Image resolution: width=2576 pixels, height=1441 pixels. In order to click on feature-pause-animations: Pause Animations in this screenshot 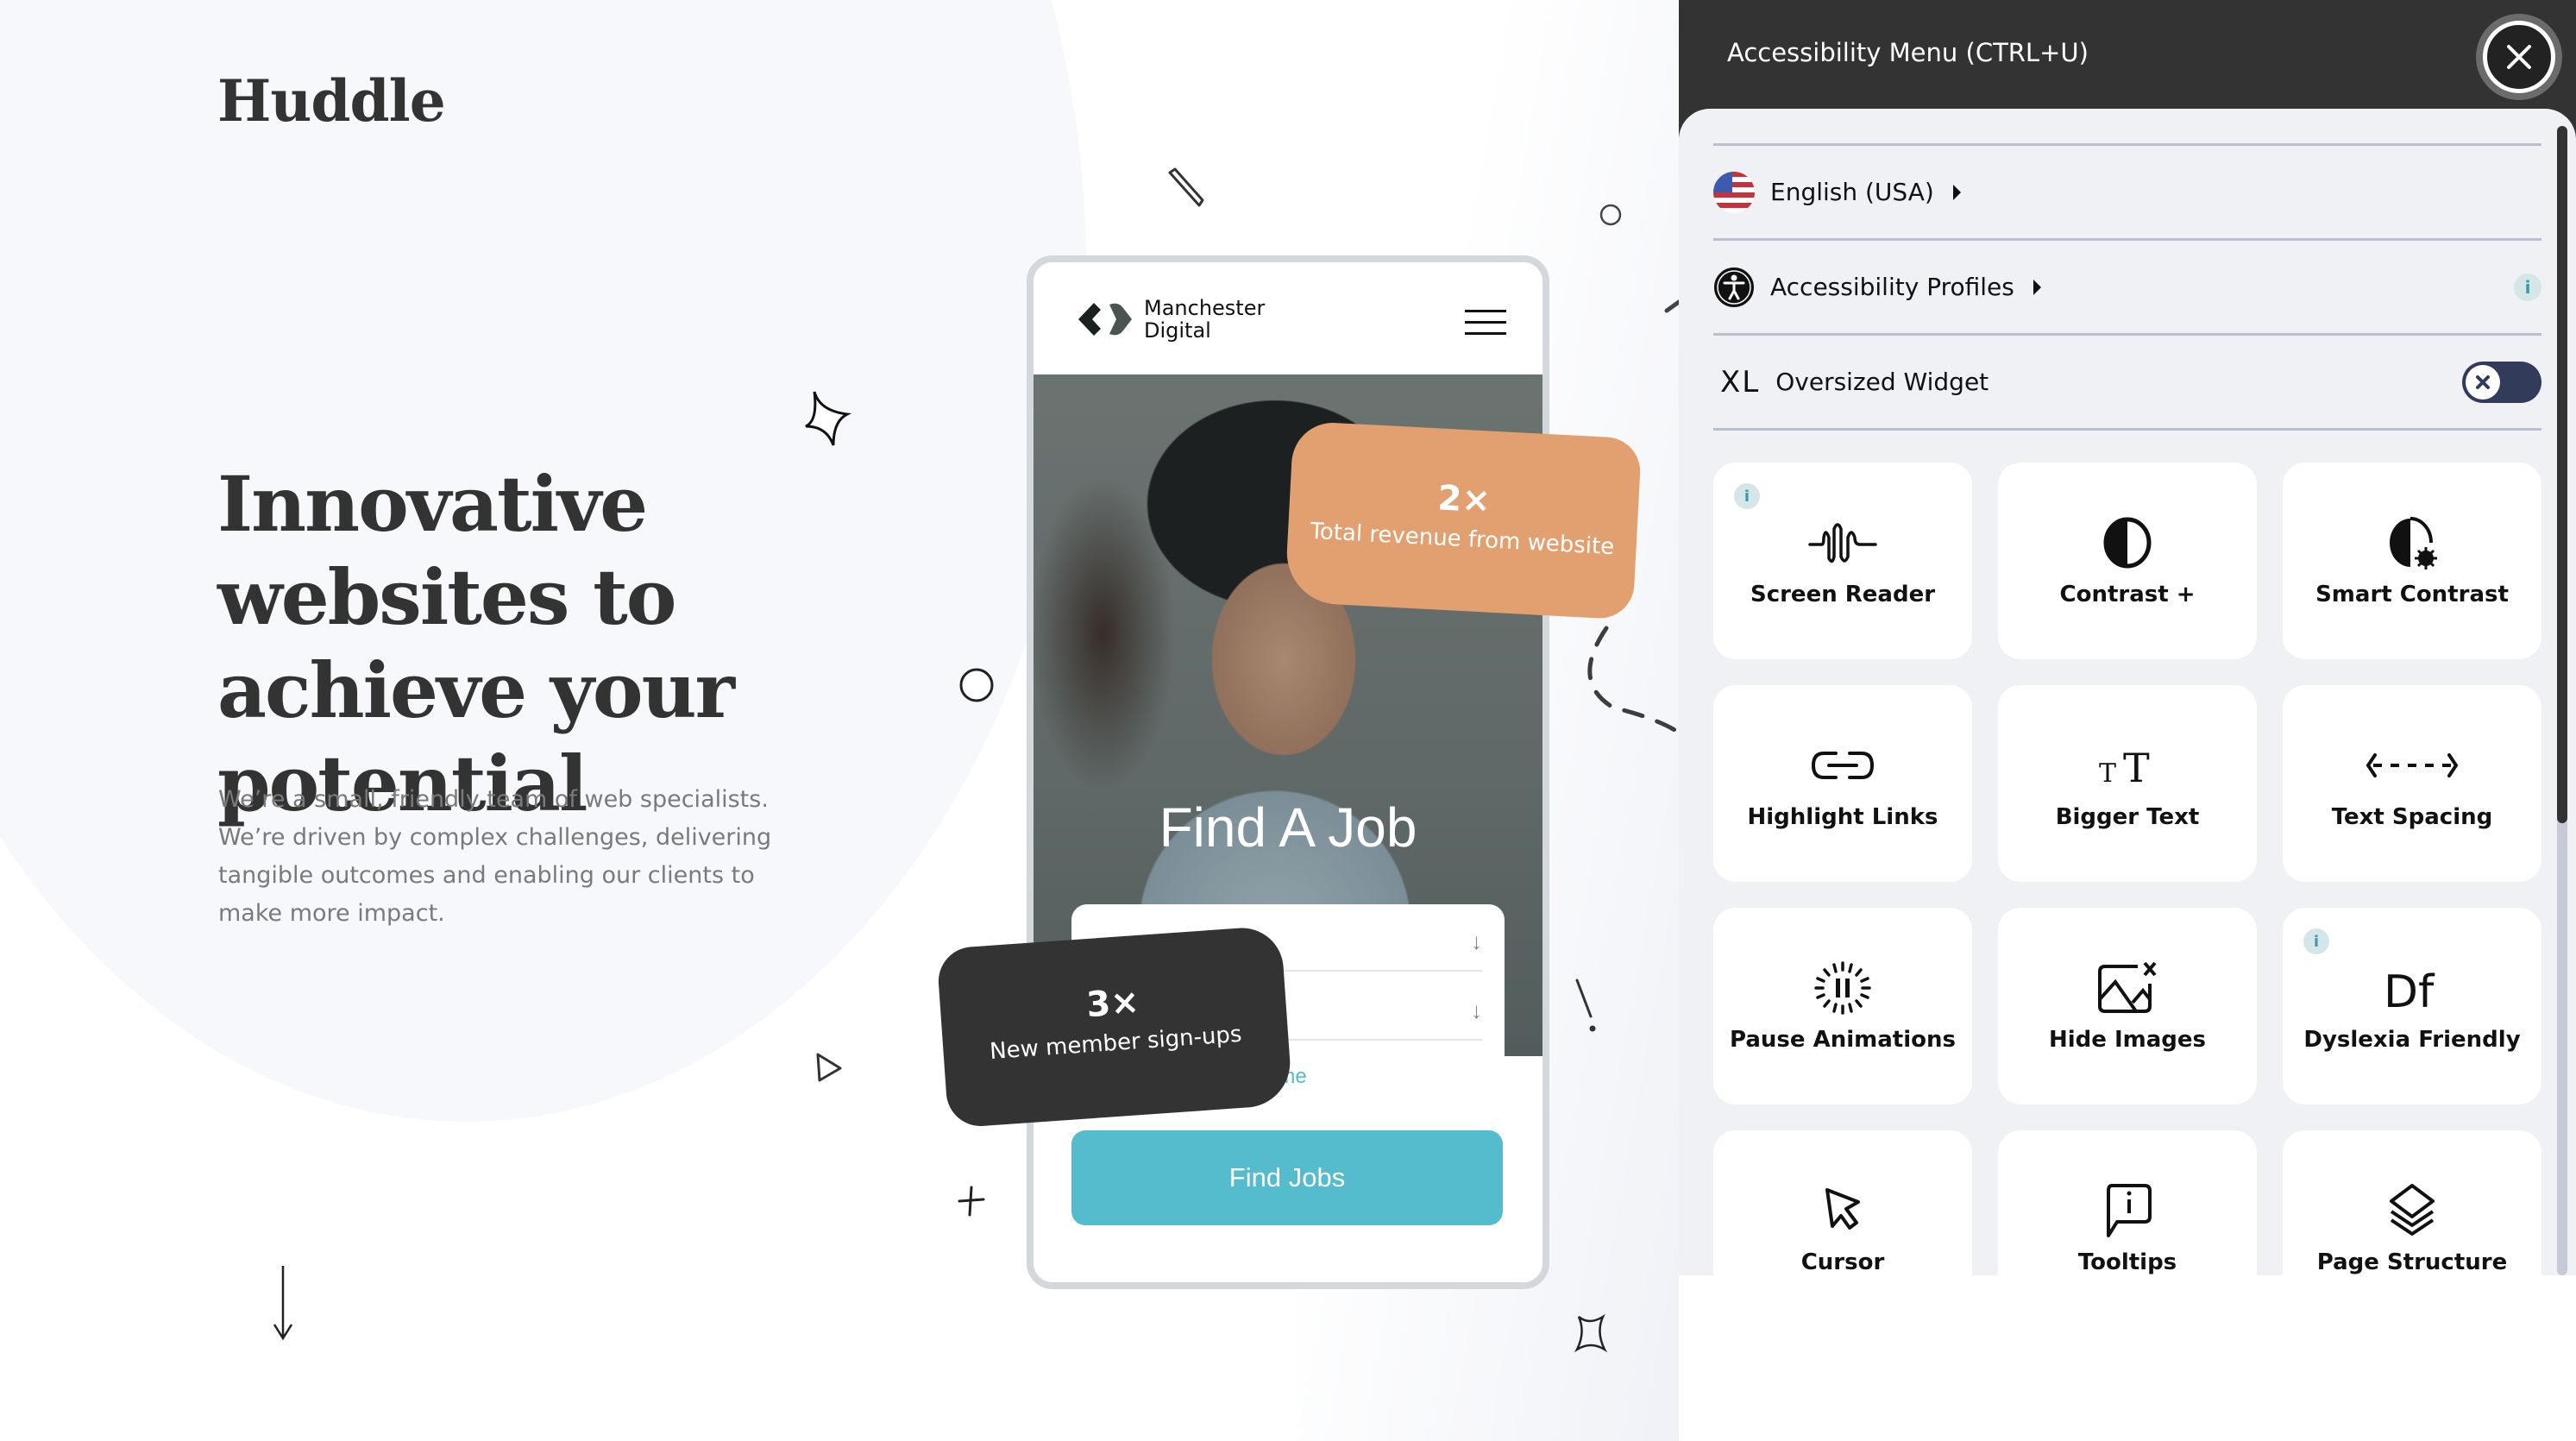, I will do `click(1842, 1006)`.